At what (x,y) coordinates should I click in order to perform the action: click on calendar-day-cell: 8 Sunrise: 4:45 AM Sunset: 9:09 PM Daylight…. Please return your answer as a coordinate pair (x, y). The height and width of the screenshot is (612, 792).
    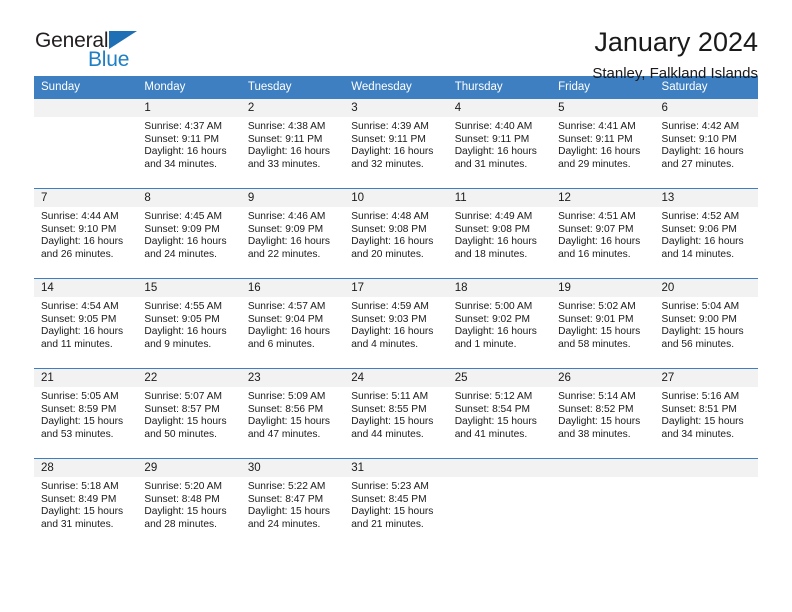
    Looking at the image, I should click on (189, 233).